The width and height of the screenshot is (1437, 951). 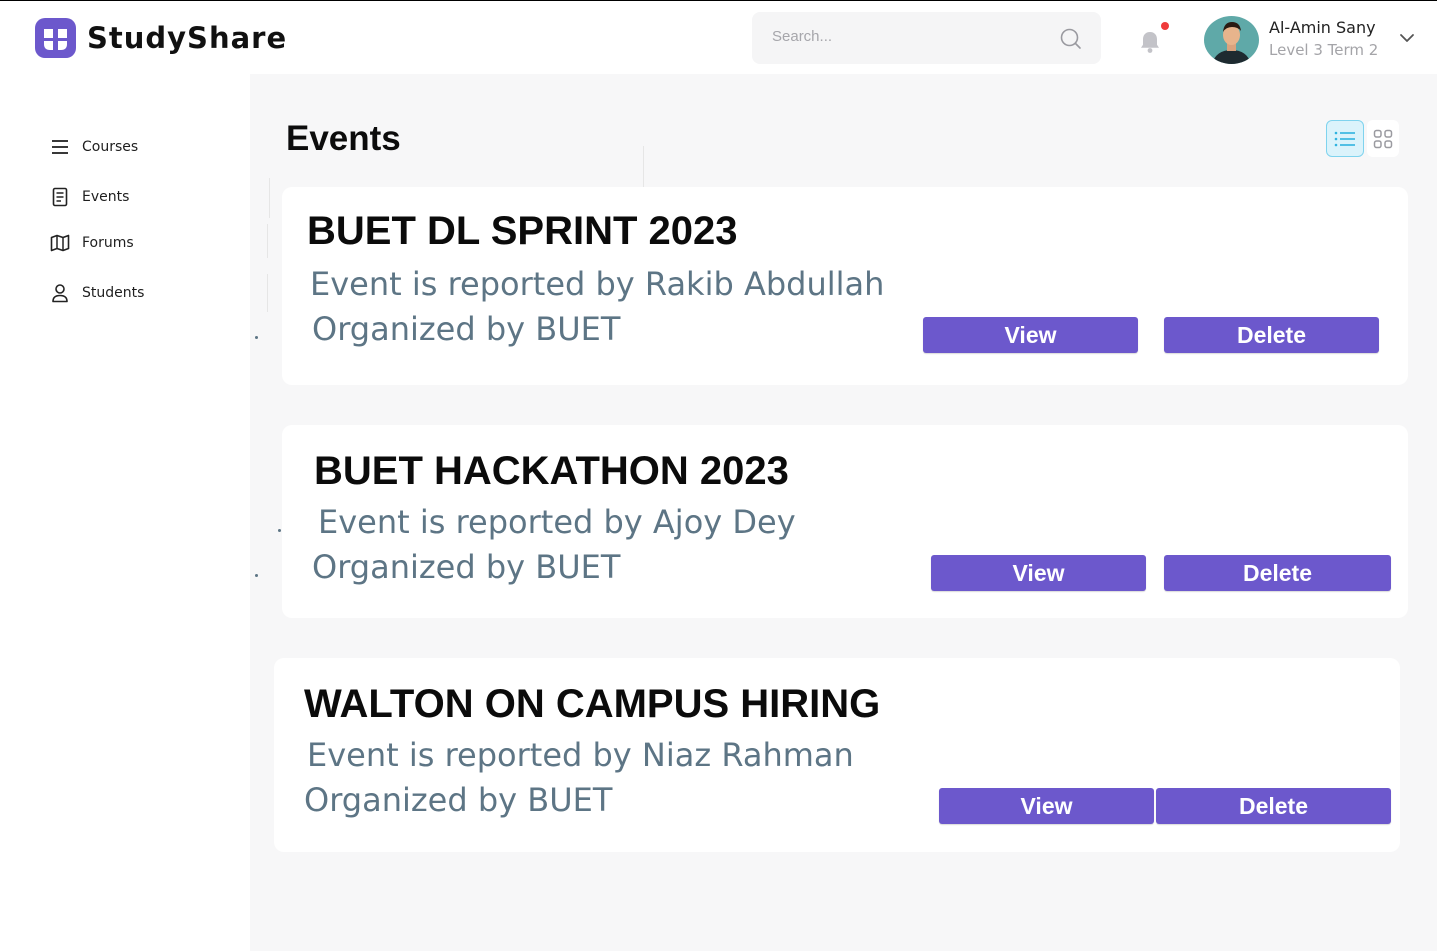 What do you see at coordinates (110, 147) in the screenshot?
I see `sidebar-item-label: Courses` at bounding box center [110, 147].